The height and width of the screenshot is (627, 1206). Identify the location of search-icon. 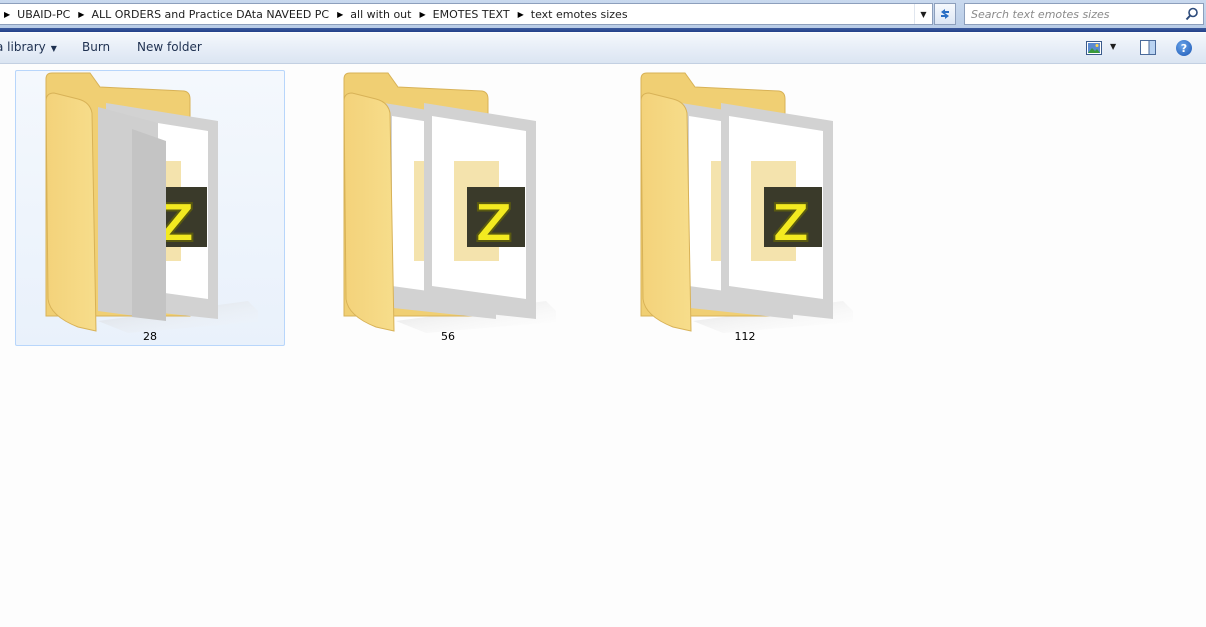
(1191, 14).